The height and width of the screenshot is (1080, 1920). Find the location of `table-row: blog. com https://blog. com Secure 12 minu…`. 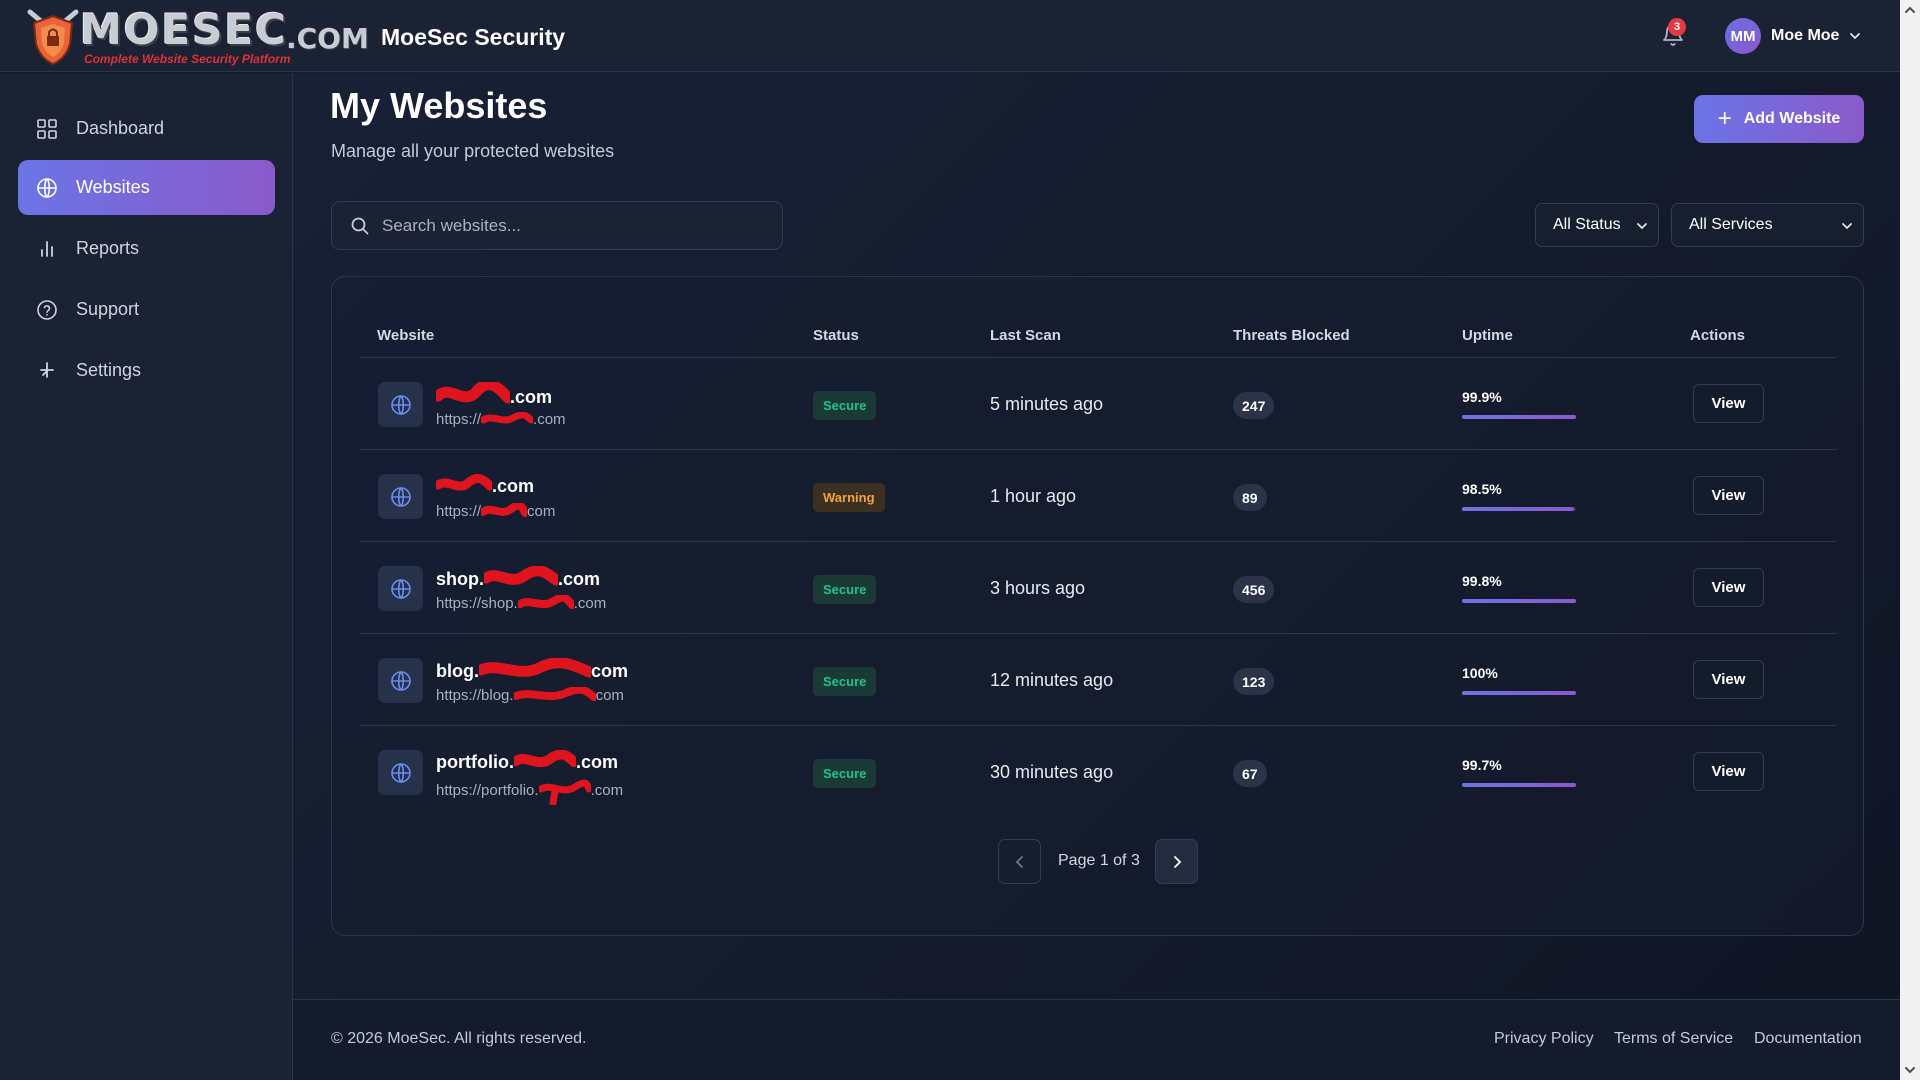

table-row: blog. com https://blog. com Secure 12 minu… is located at coordinates (1098, 680).